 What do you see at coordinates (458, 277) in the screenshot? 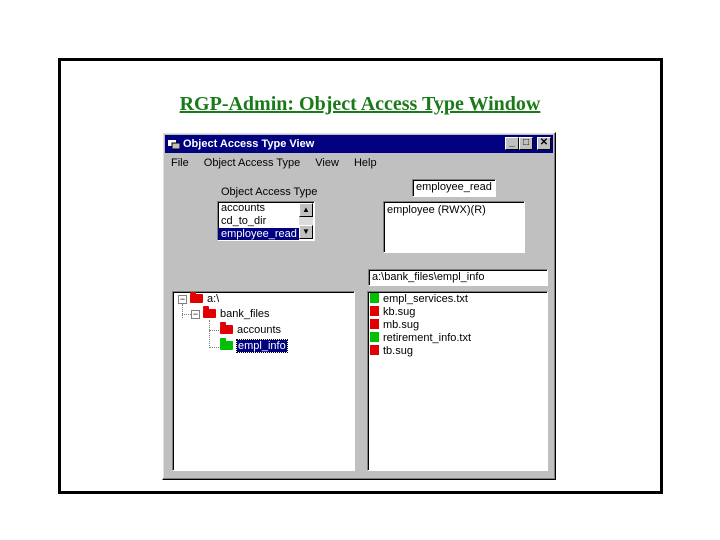
I see `path-field: a:\bank_files\empl_info` at bounding box center [458, 277].